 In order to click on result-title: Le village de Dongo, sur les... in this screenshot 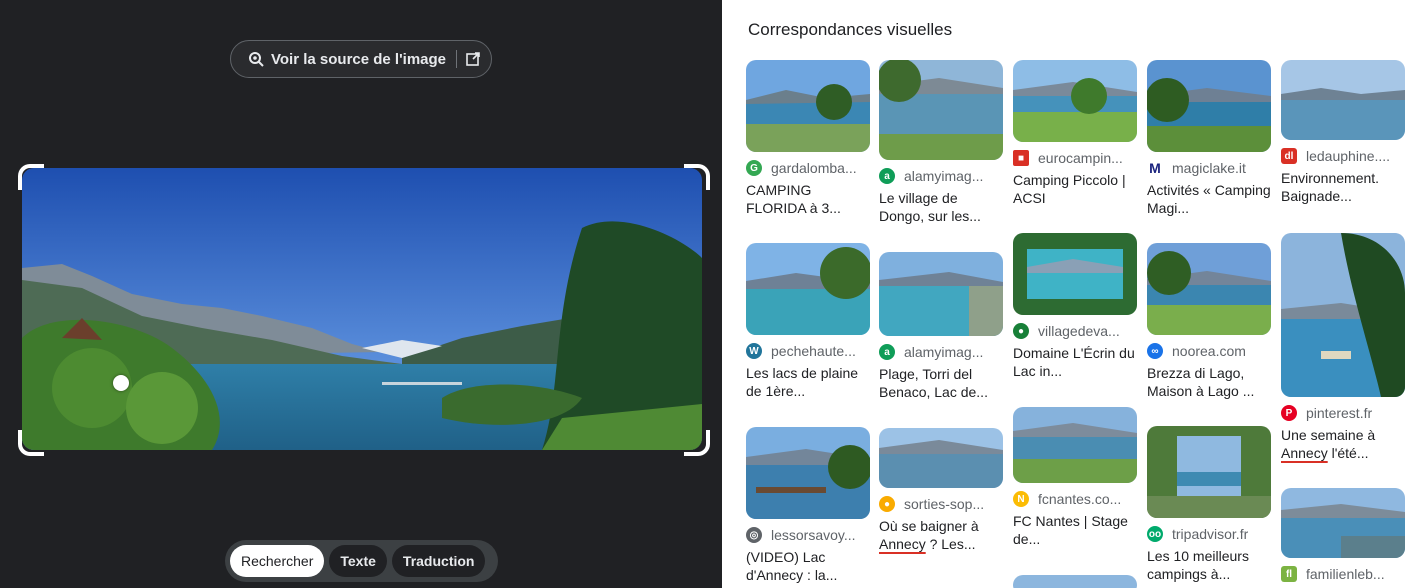, I will do `click(941, 207)`.